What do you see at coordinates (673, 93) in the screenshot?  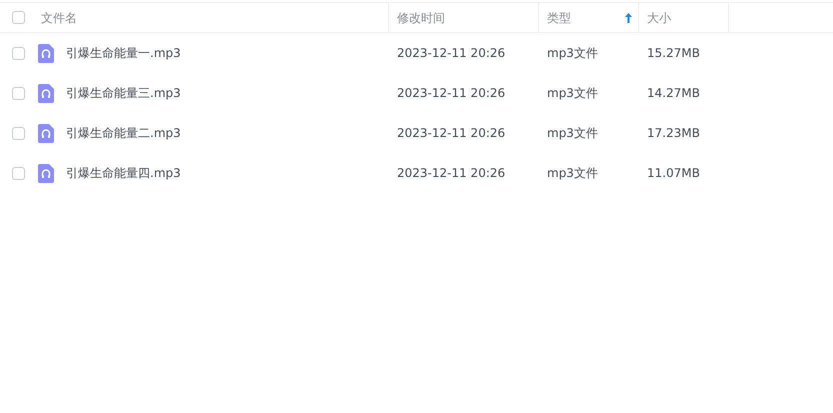 I see `file-size: 14.27MB` at bounding box center [673, 93].